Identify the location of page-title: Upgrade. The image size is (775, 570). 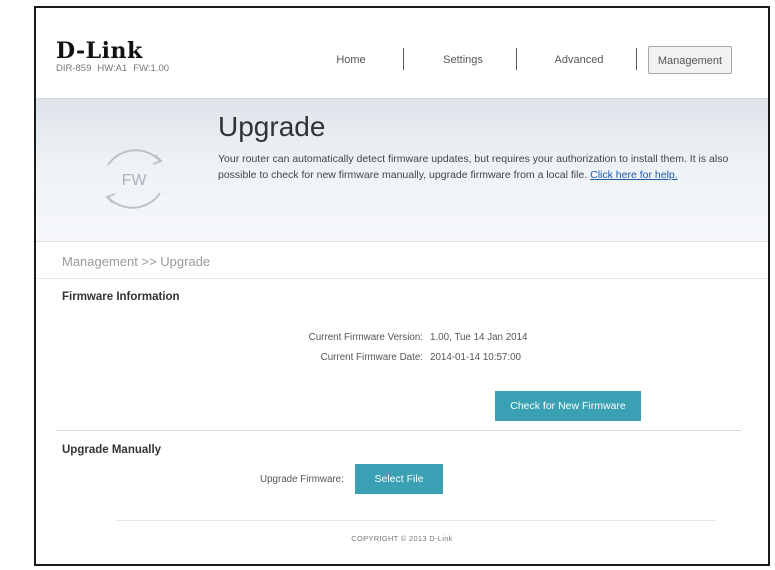
(272, 126).